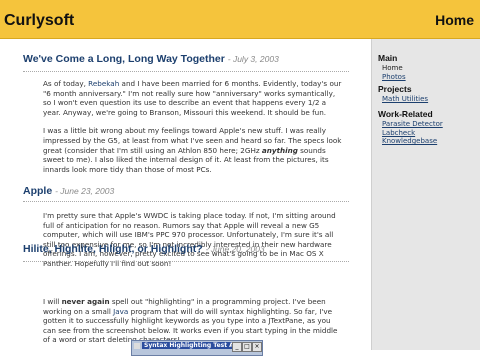 The height and width of the screenshot is (356, 480). I want to click on screenshot-window-title: Syntax Highlighting Test App, so click(193, 345).